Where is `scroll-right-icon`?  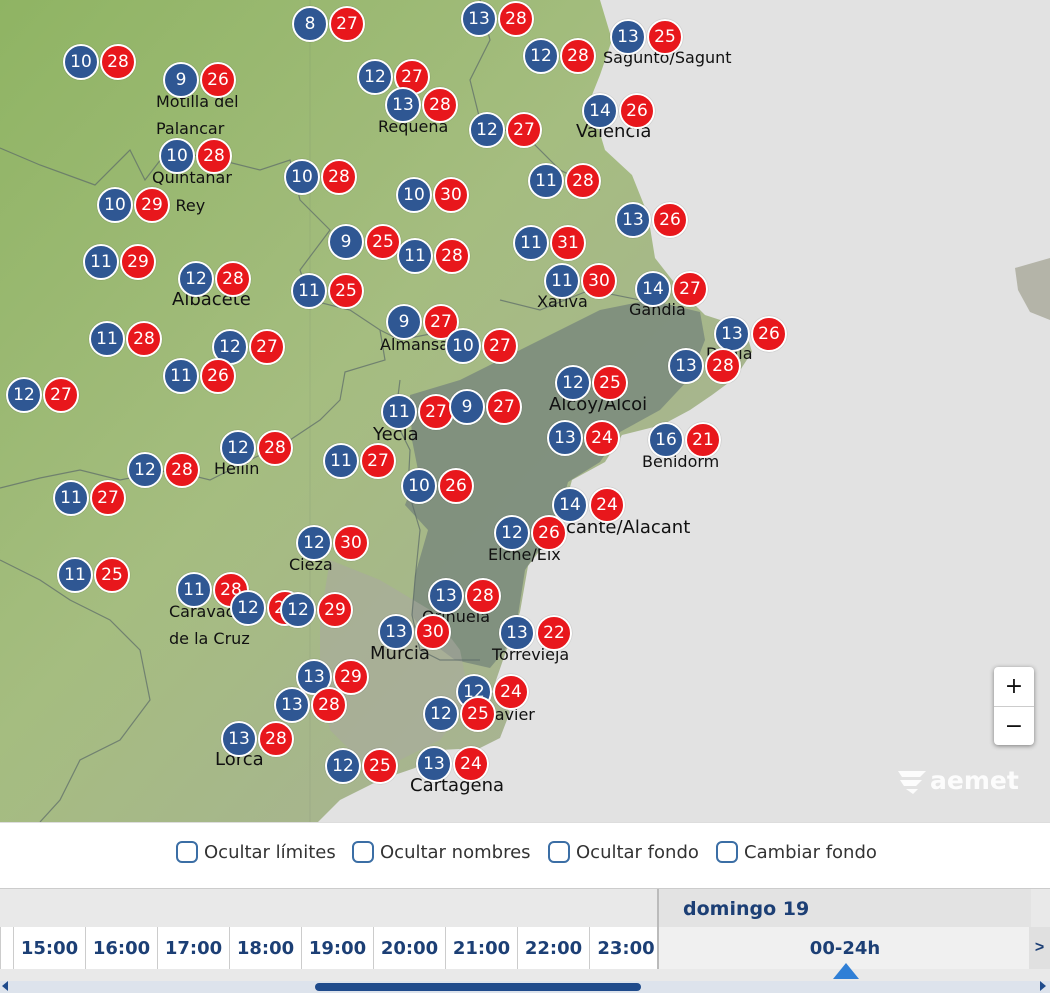
scroll-right-icon is located at coordinates (1043, 986).